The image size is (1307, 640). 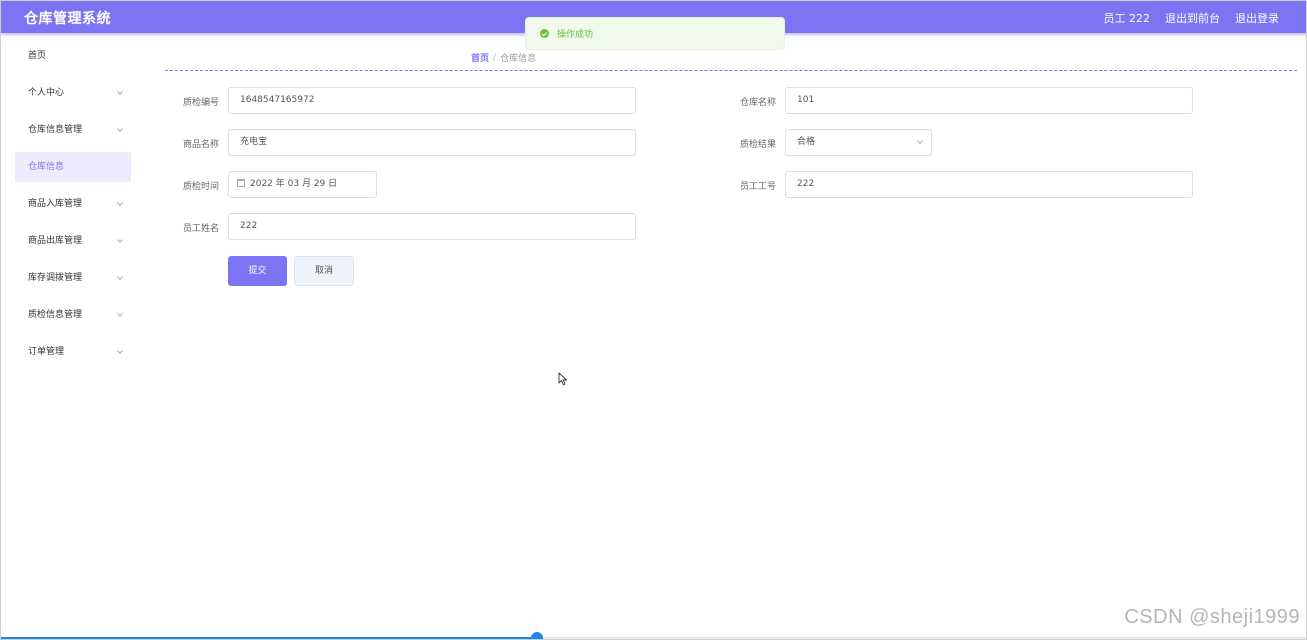 I want to click on sidebar-item-label: 订单管理, so click(x=46, y=352).